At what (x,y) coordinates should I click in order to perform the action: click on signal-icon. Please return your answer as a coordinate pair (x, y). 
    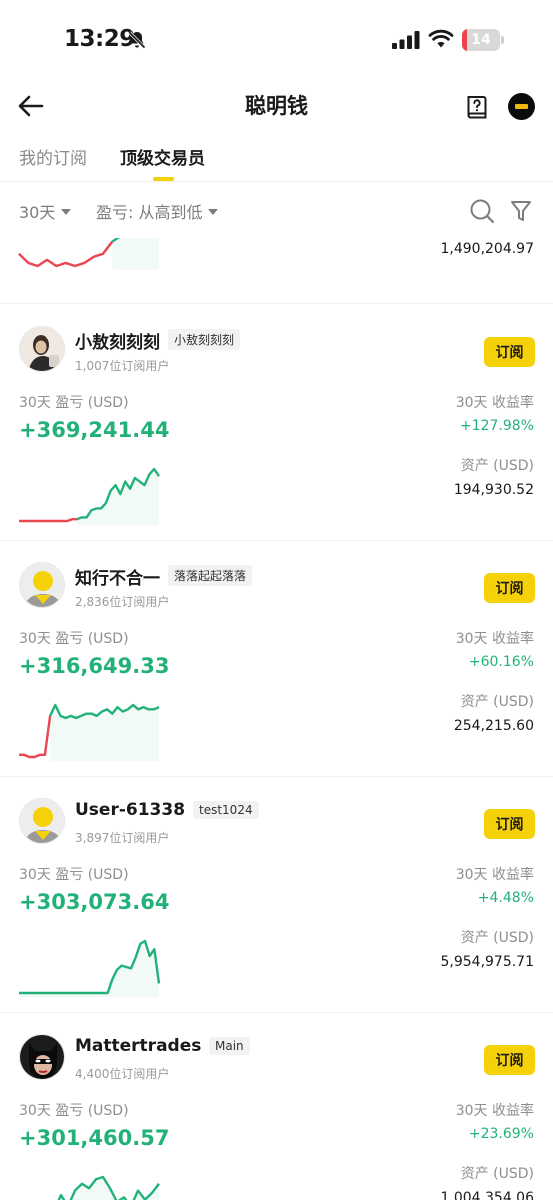
    Looking at the image, I should click on (406, 40).